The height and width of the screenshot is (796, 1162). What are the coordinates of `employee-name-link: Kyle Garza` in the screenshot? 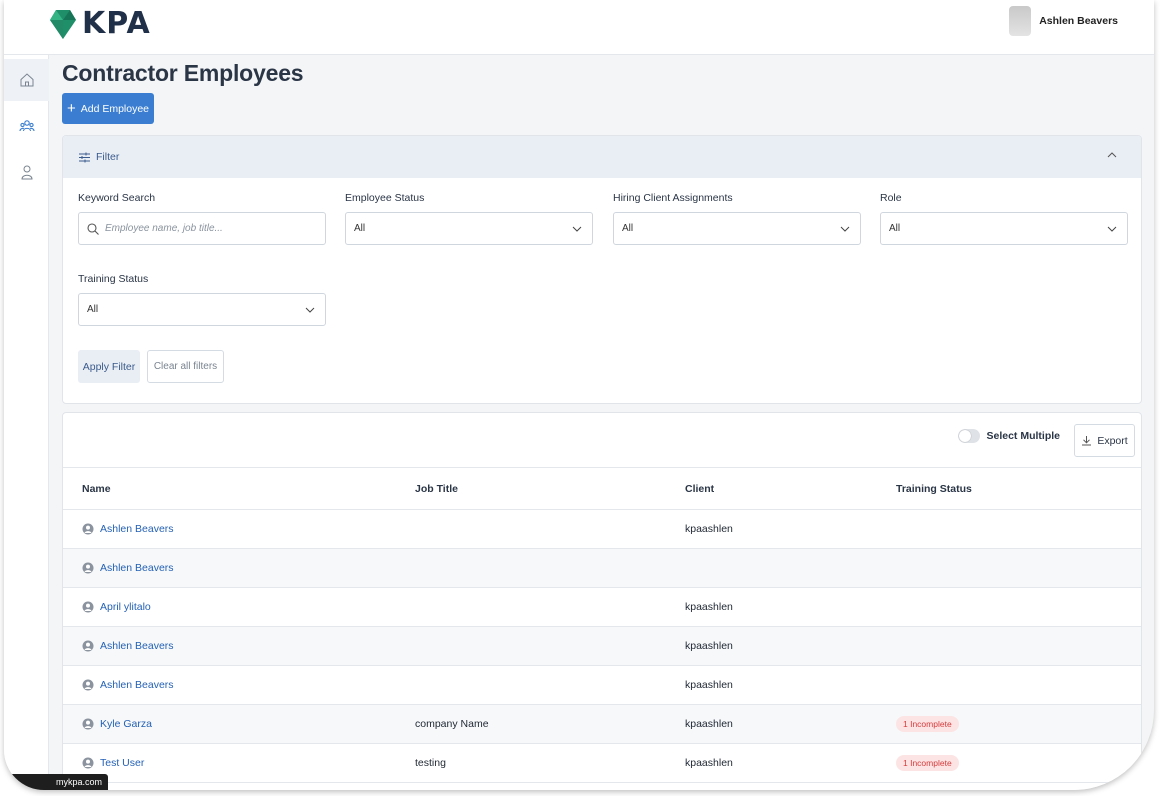 It's located at (117, 724).